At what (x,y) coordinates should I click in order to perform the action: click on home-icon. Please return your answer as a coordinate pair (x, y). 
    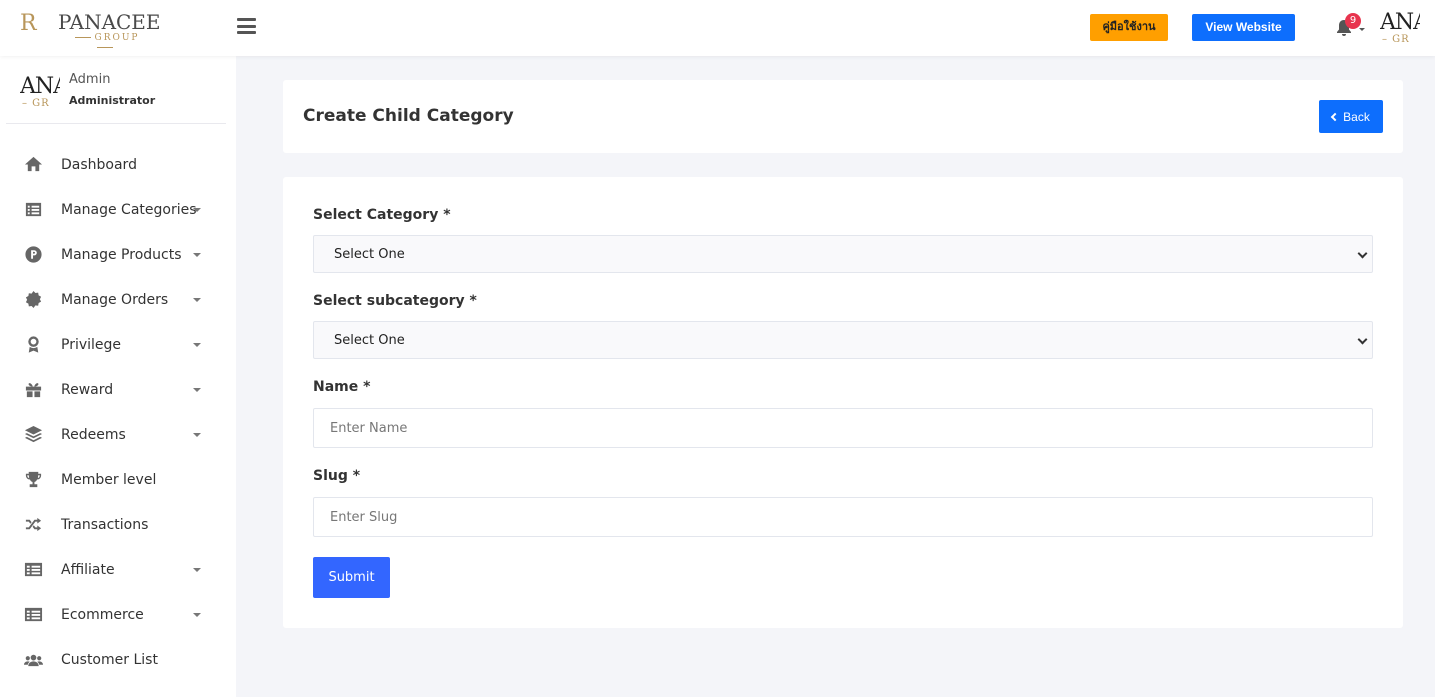
    Looking at the image, I should click on (33, 165).